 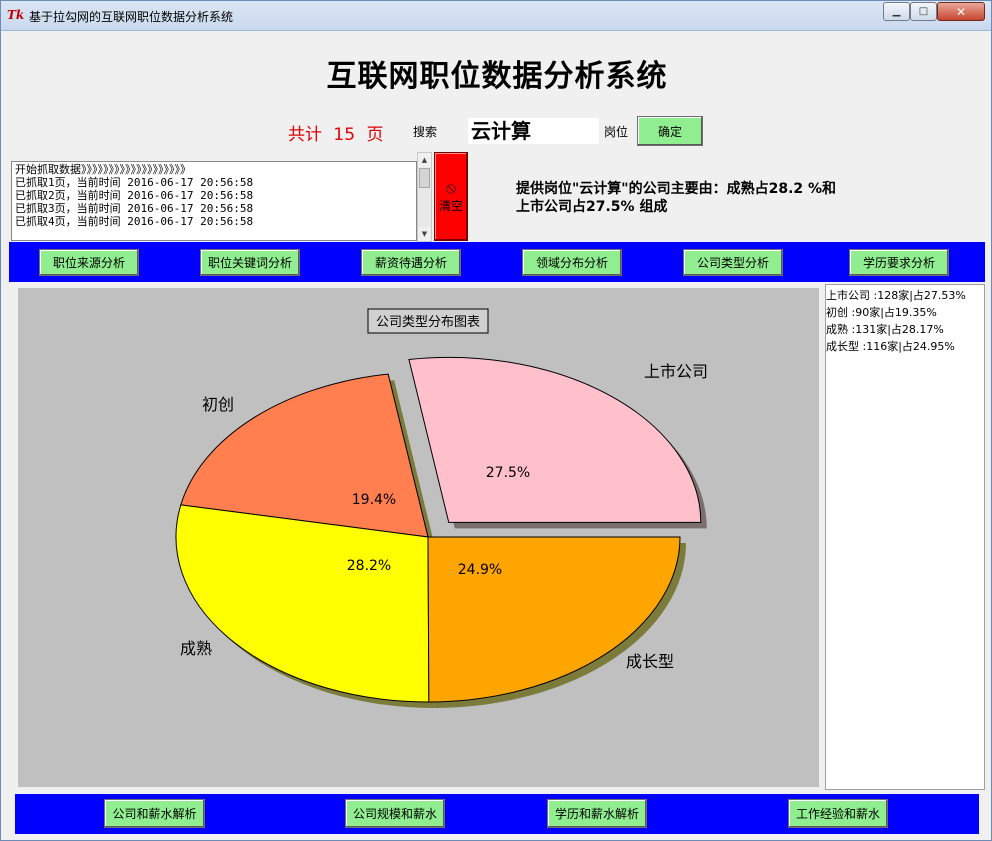 What do you see at coordinates (336, 135) in the screenshot?
I see `page-count-label: 共计 15 页` at bounding box center [336, 135].